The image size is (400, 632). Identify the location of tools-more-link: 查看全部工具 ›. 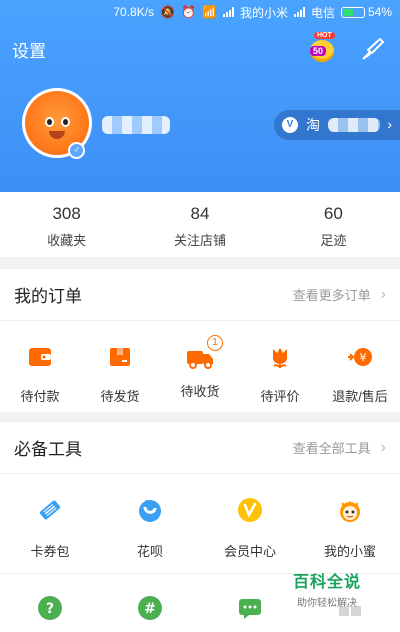
(339, 447).